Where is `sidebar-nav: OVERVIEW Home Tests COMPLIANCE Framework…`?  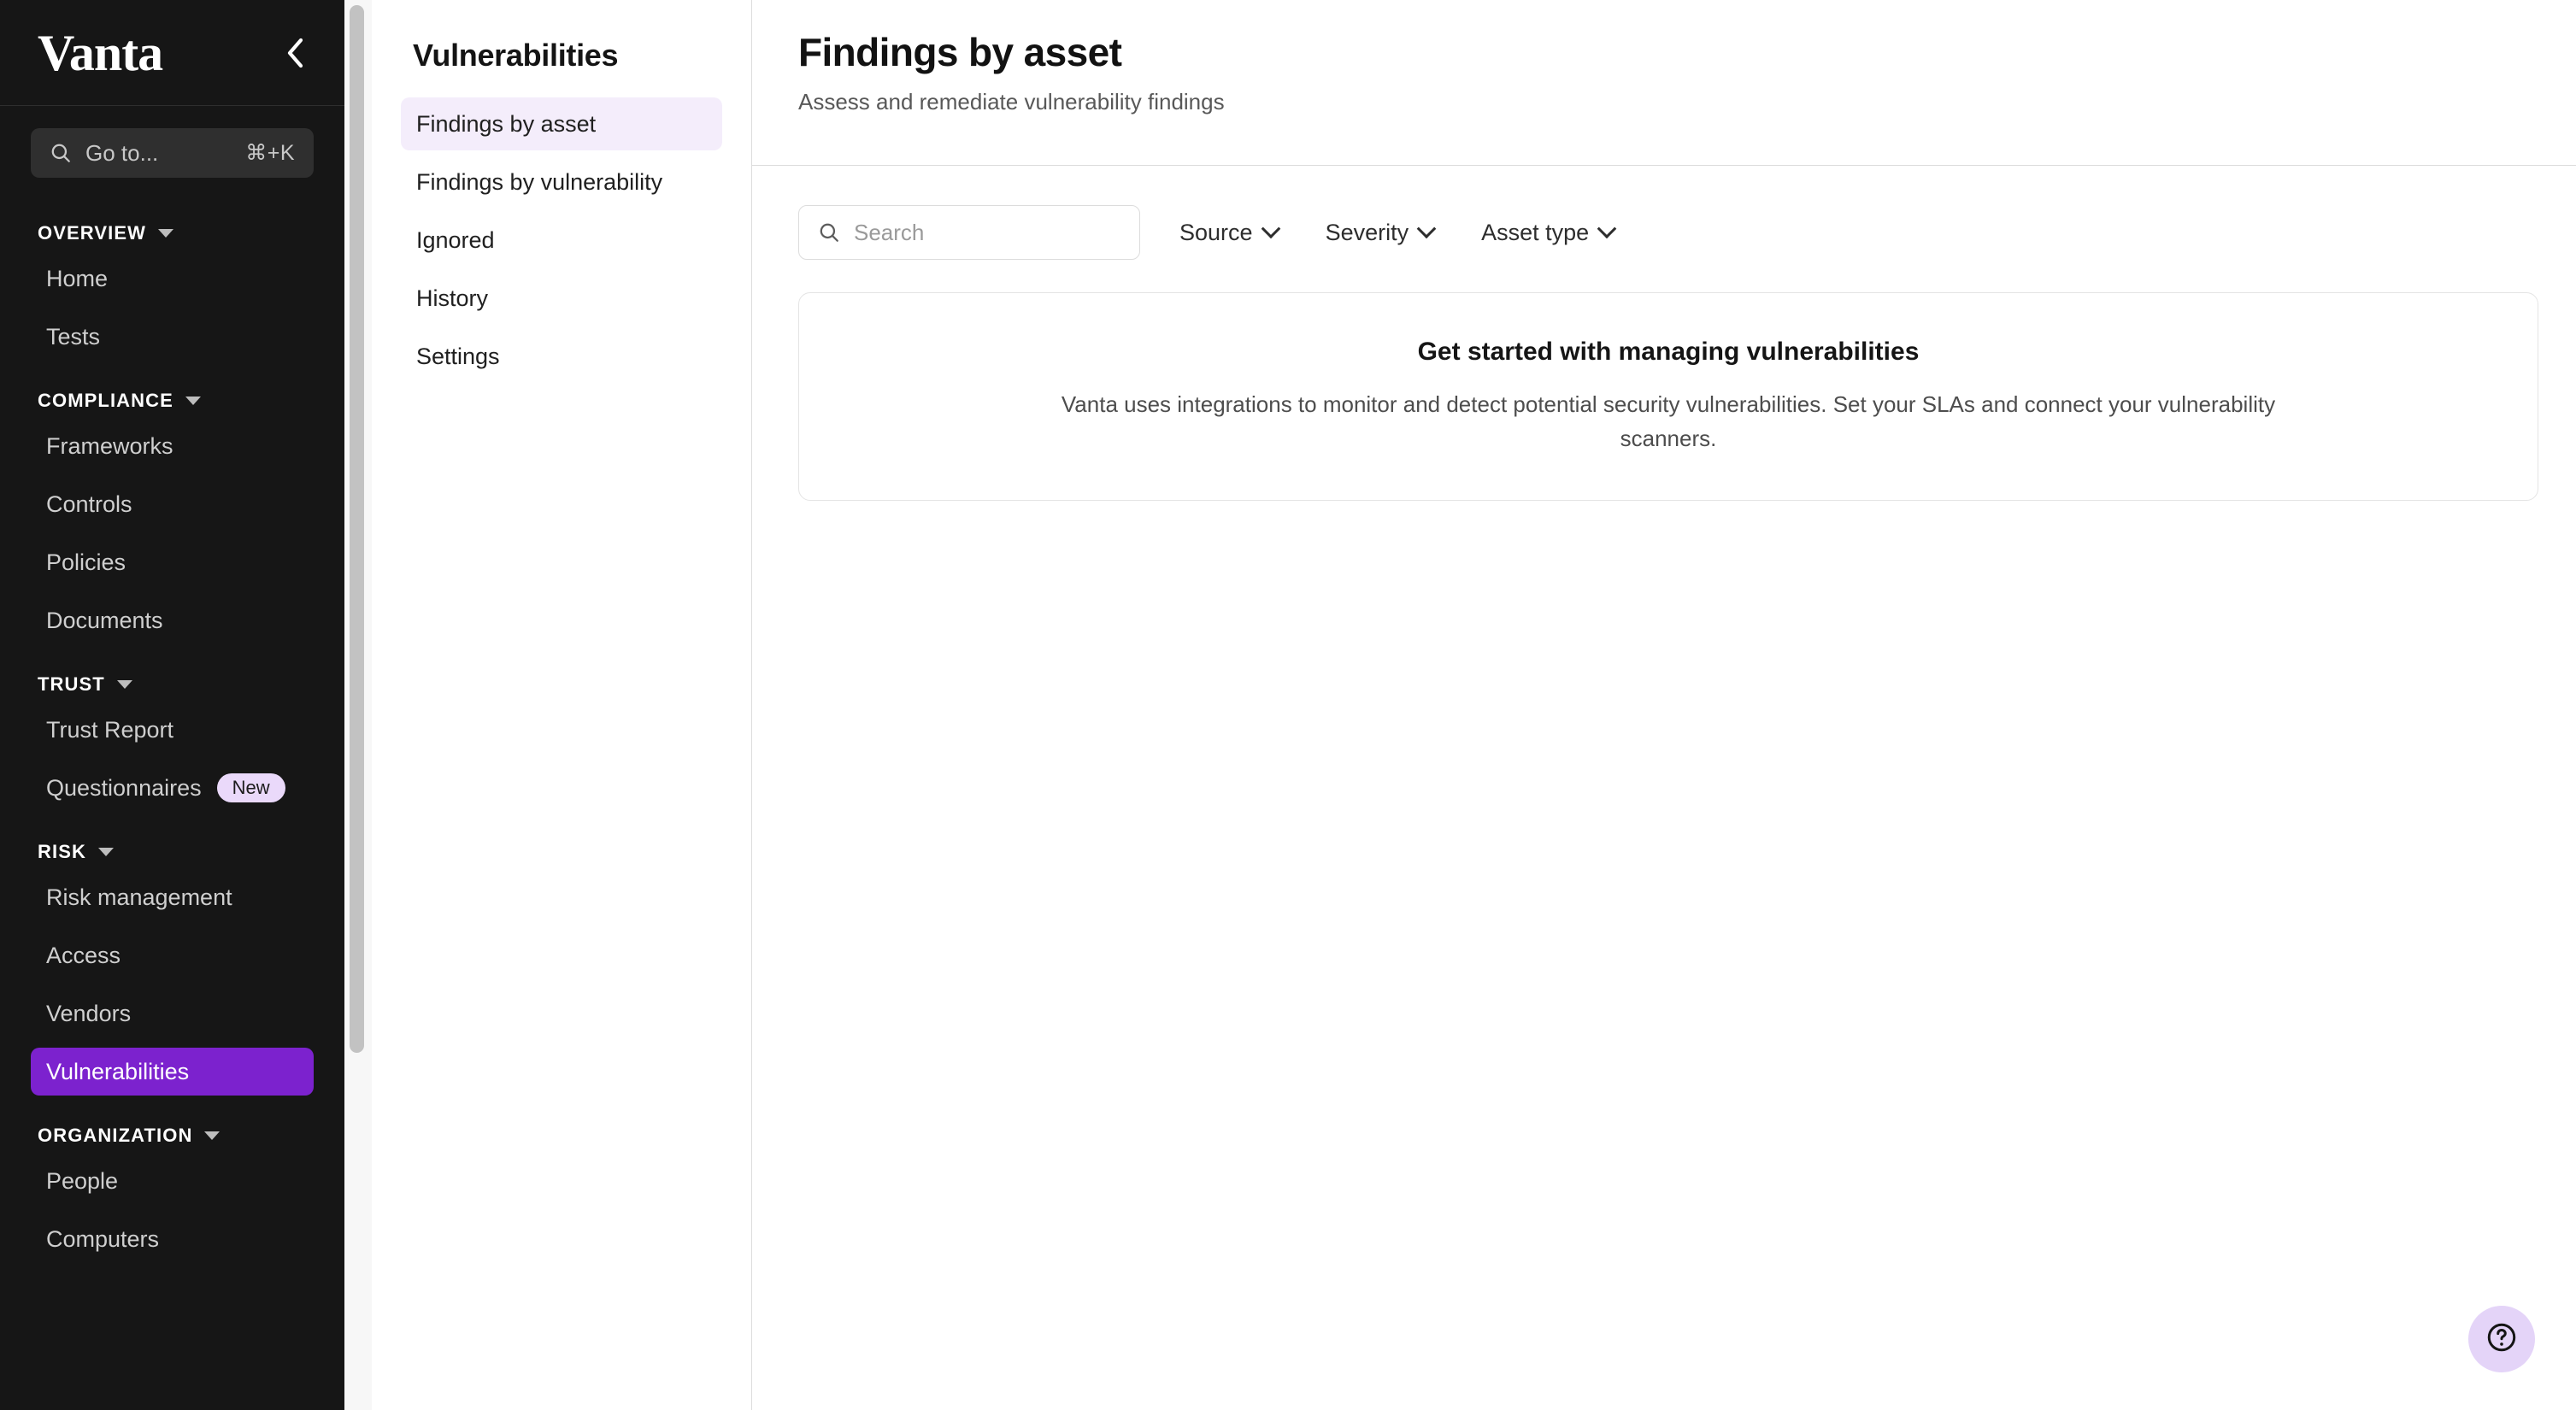 sidebar-nav: OVERVIEW Home Tests COMPLIANCE Framework… is located at coordinates (172, 733).